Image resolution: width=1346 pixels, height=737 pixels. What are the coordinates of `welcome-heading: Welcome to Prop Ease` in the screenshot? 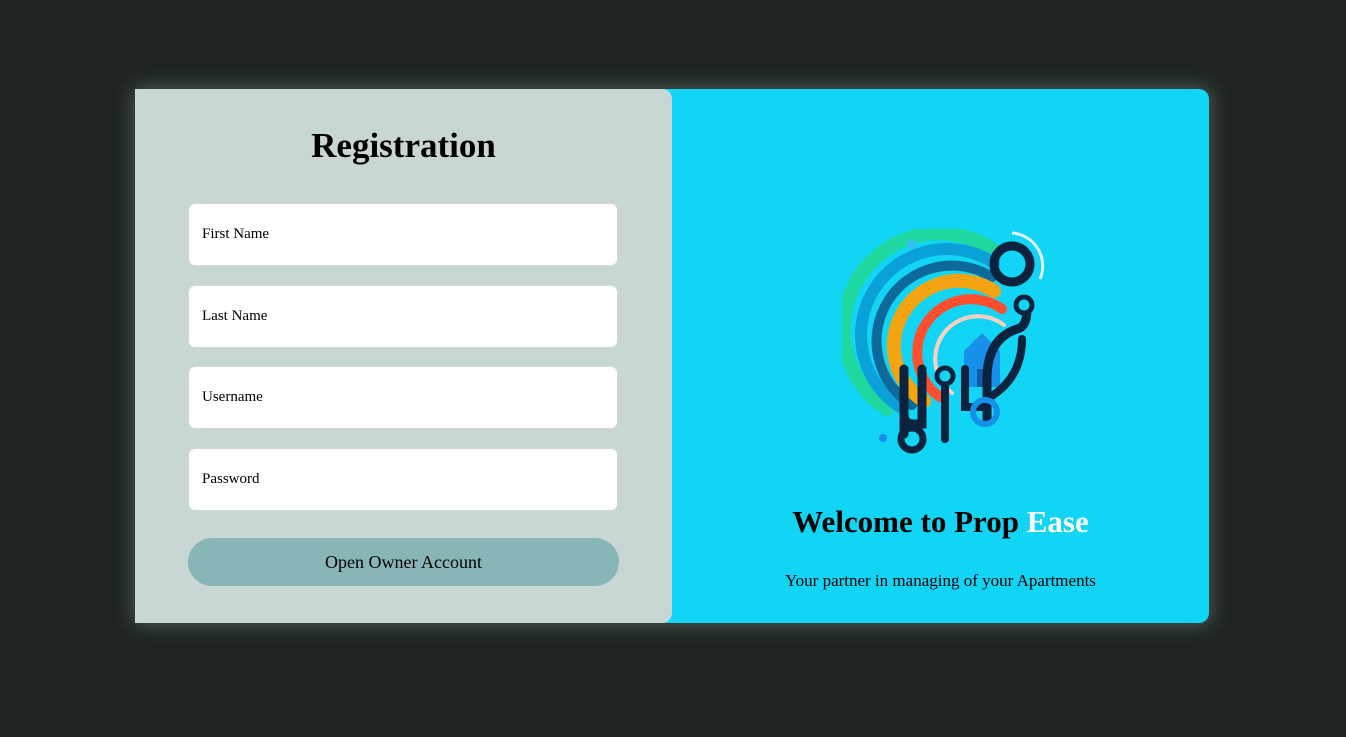 It's located at (940, 522).